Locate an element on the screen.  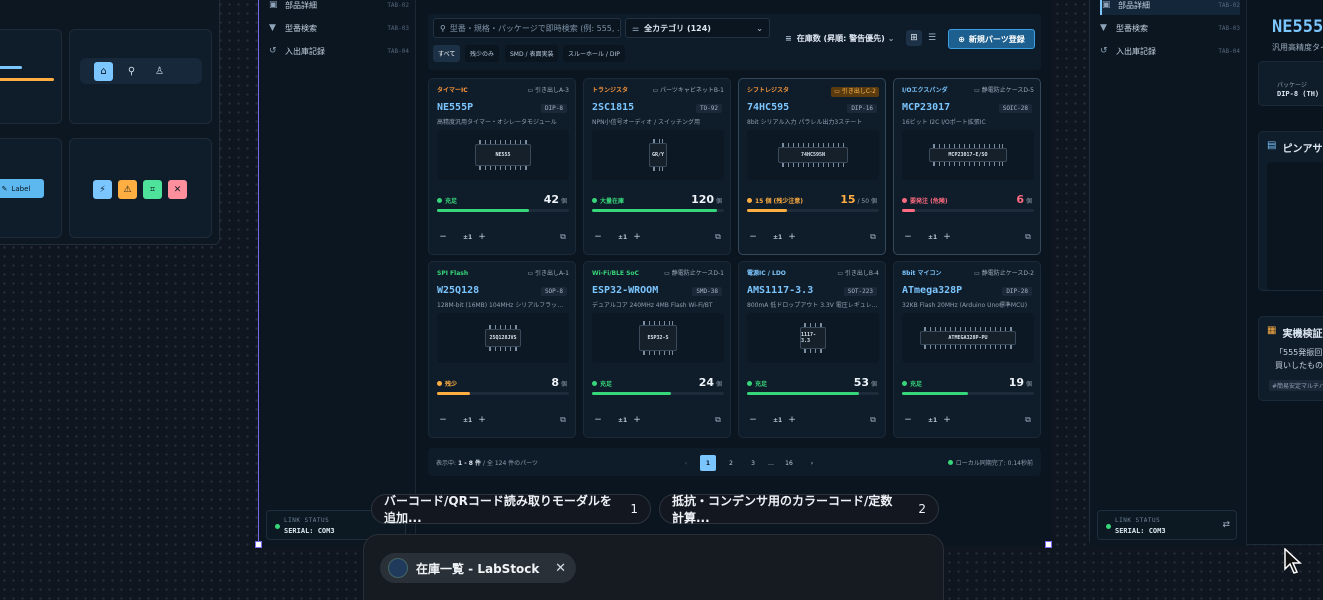
part-location-text: 引き出しB-4 is located at coordinates (861, 273).